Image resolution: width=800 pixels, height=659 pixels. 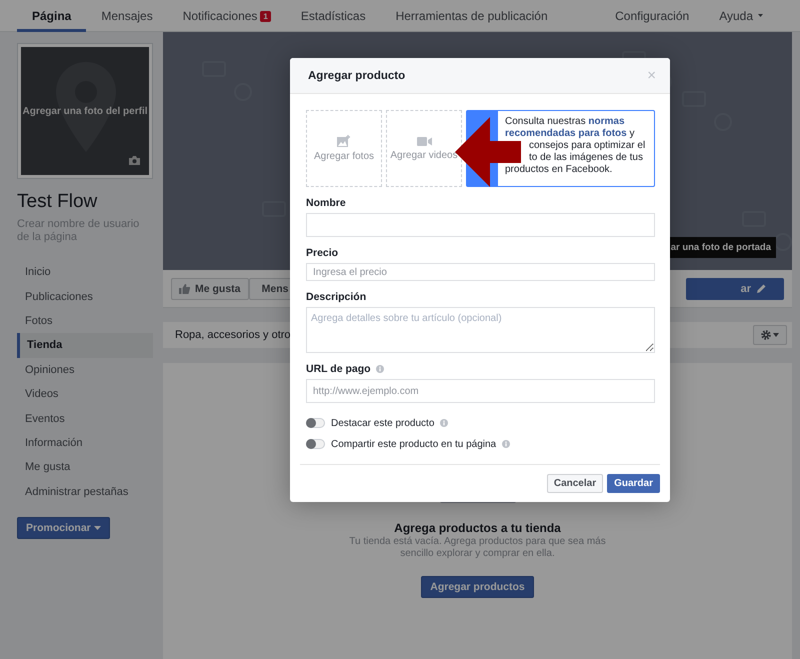 I want to click on input-field: Ingresa el precio, so click(x=480, y=272).